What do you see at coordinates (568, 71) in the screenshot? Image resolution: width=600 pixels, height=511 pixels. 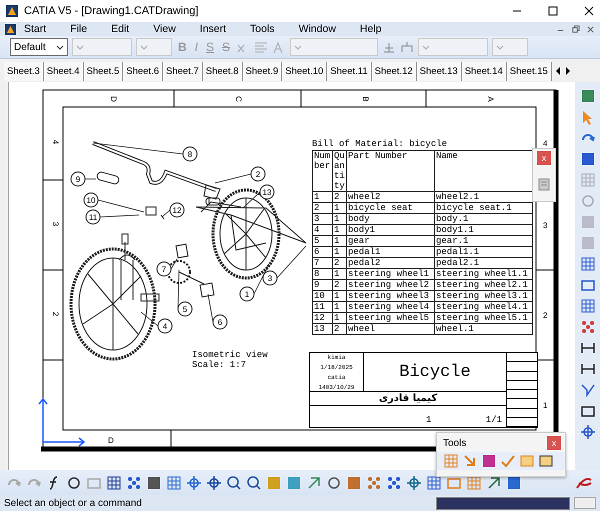 I see `scroll-right-icon` at bounding box center [568, 71].